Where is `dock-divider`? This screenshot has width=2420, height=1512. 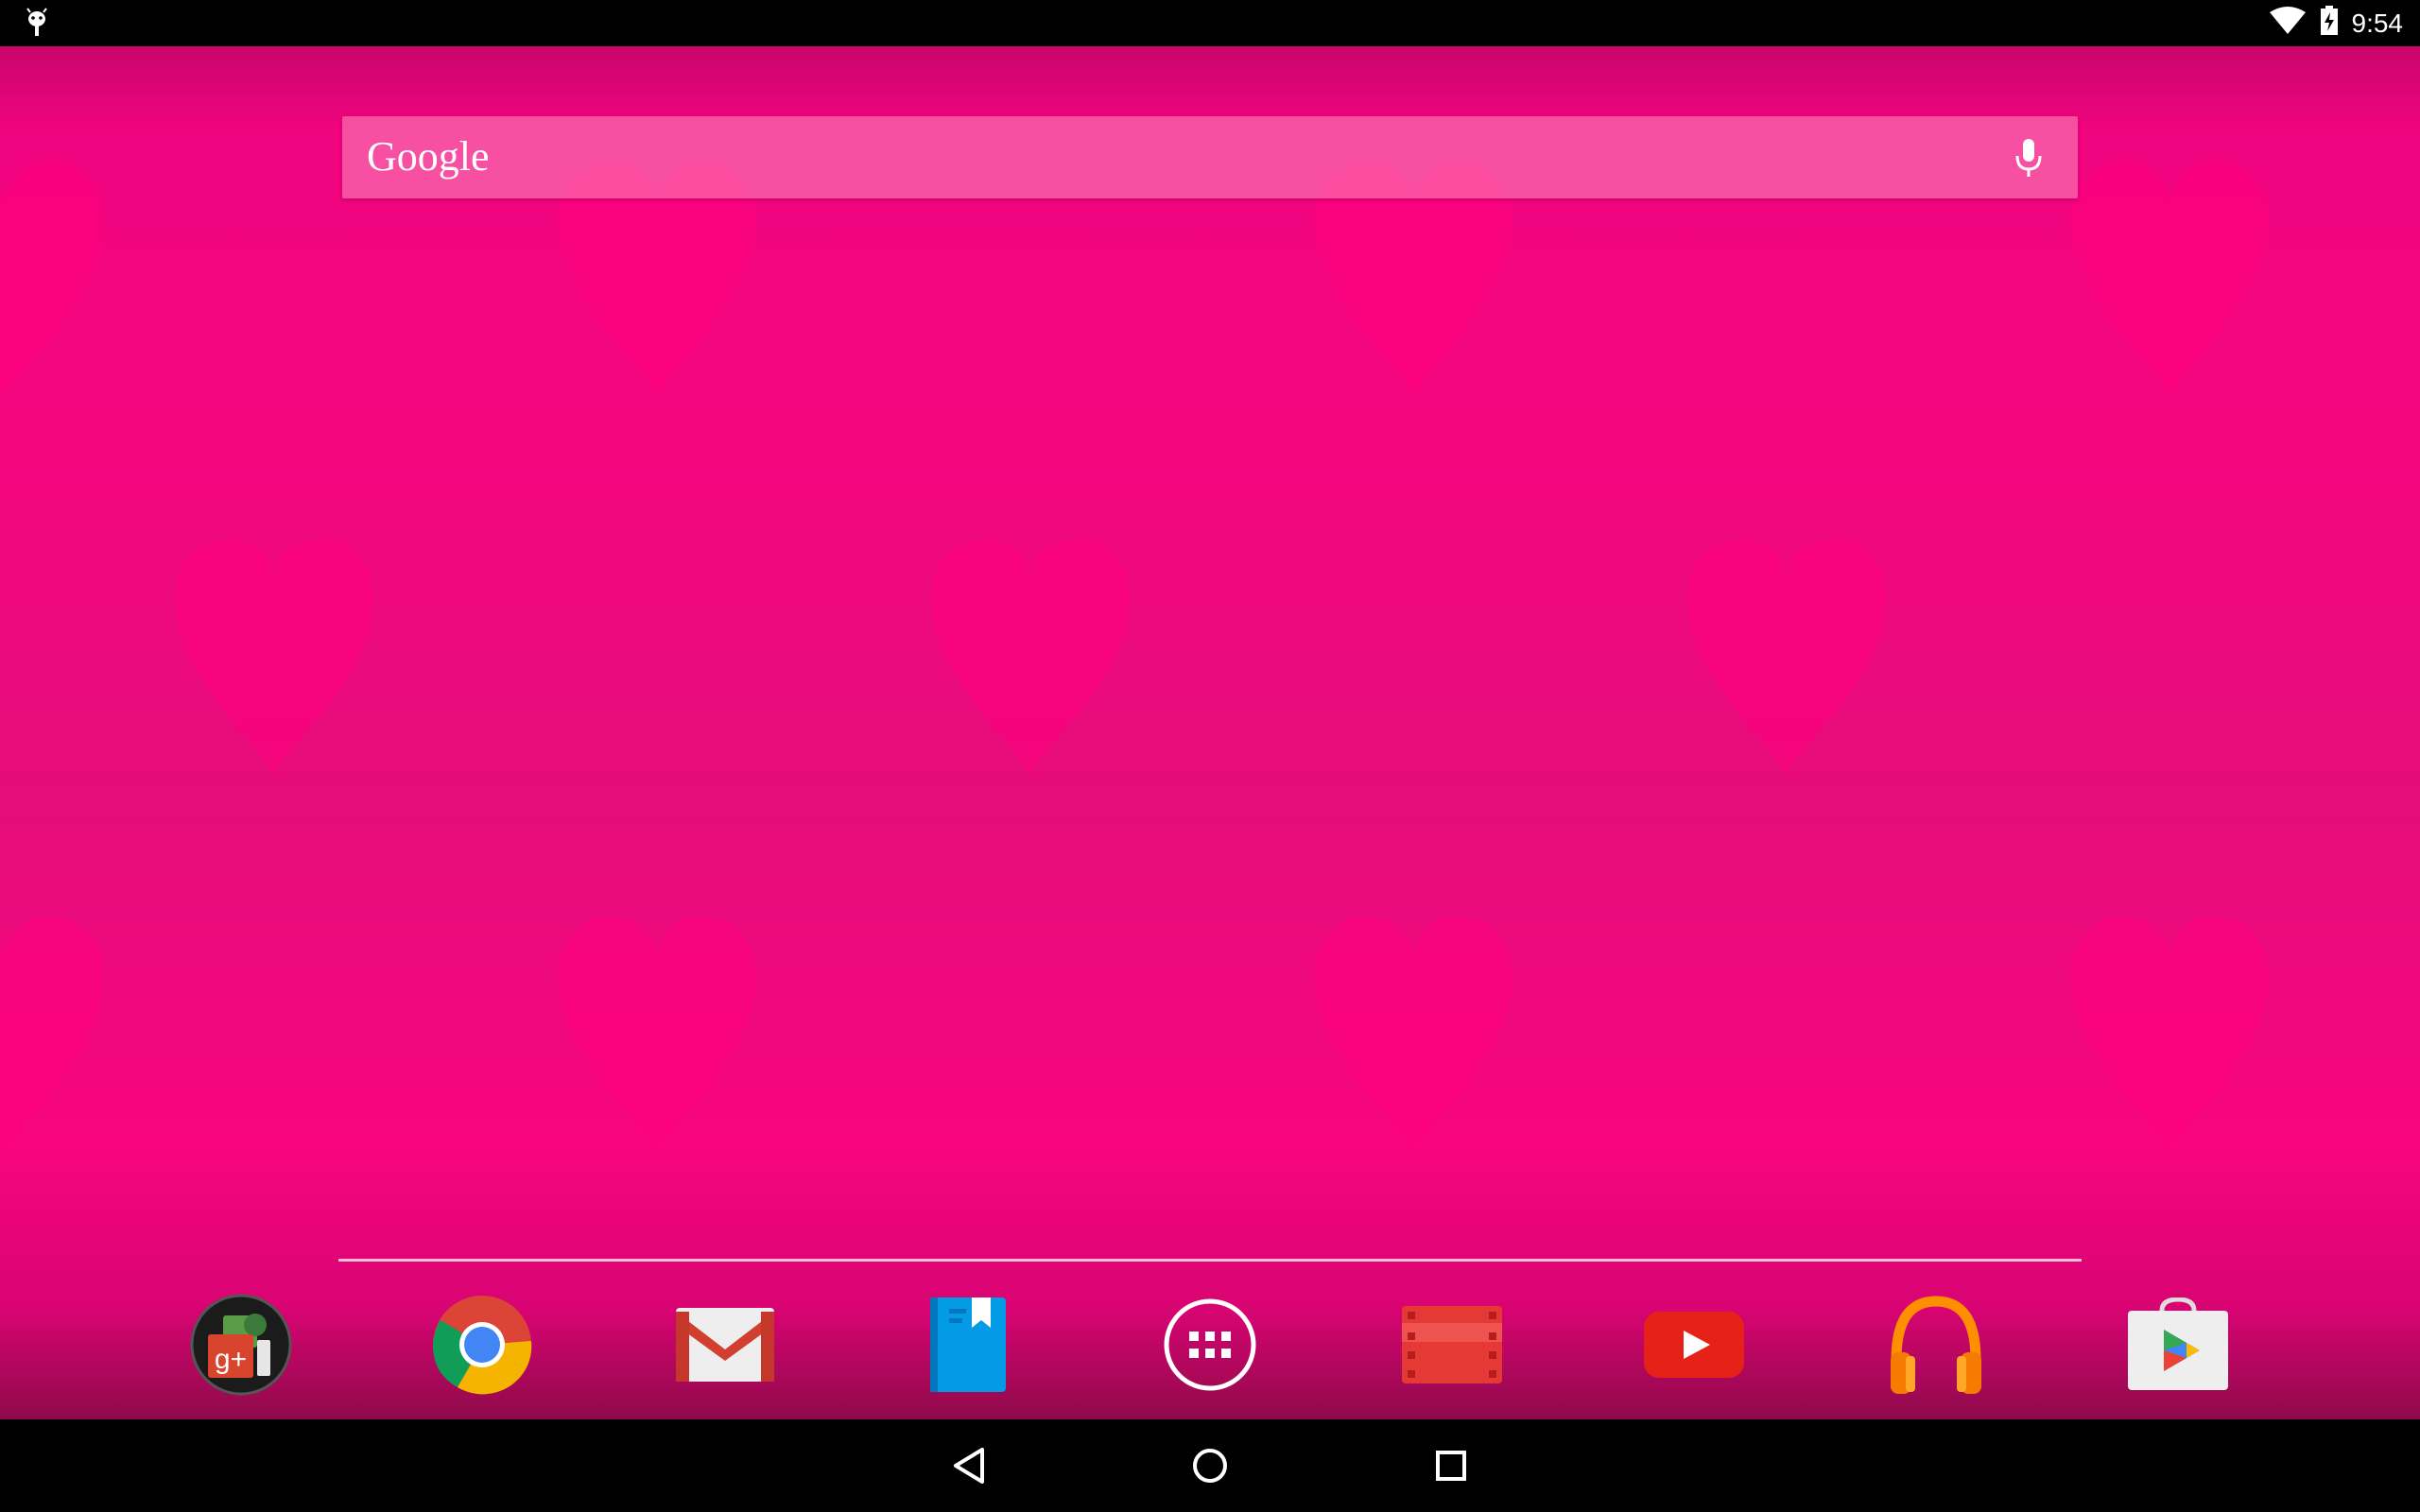 dock-divider is located at coordinates (1210, 1260).